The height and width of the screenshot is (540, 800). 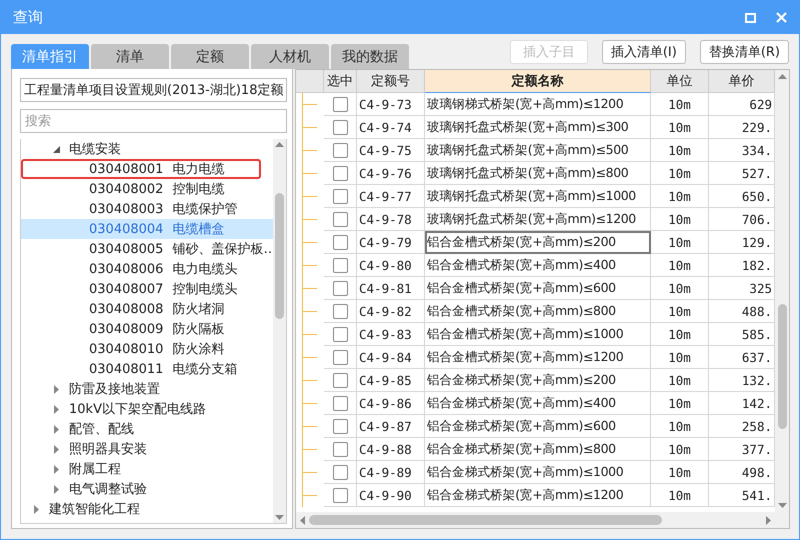 What do you see at coordinates (538, 311) in the screenshot?
I see `table-cell: 铝合金槽式桥架(宽+高mm)≤800` at bounding box center [538, 311].